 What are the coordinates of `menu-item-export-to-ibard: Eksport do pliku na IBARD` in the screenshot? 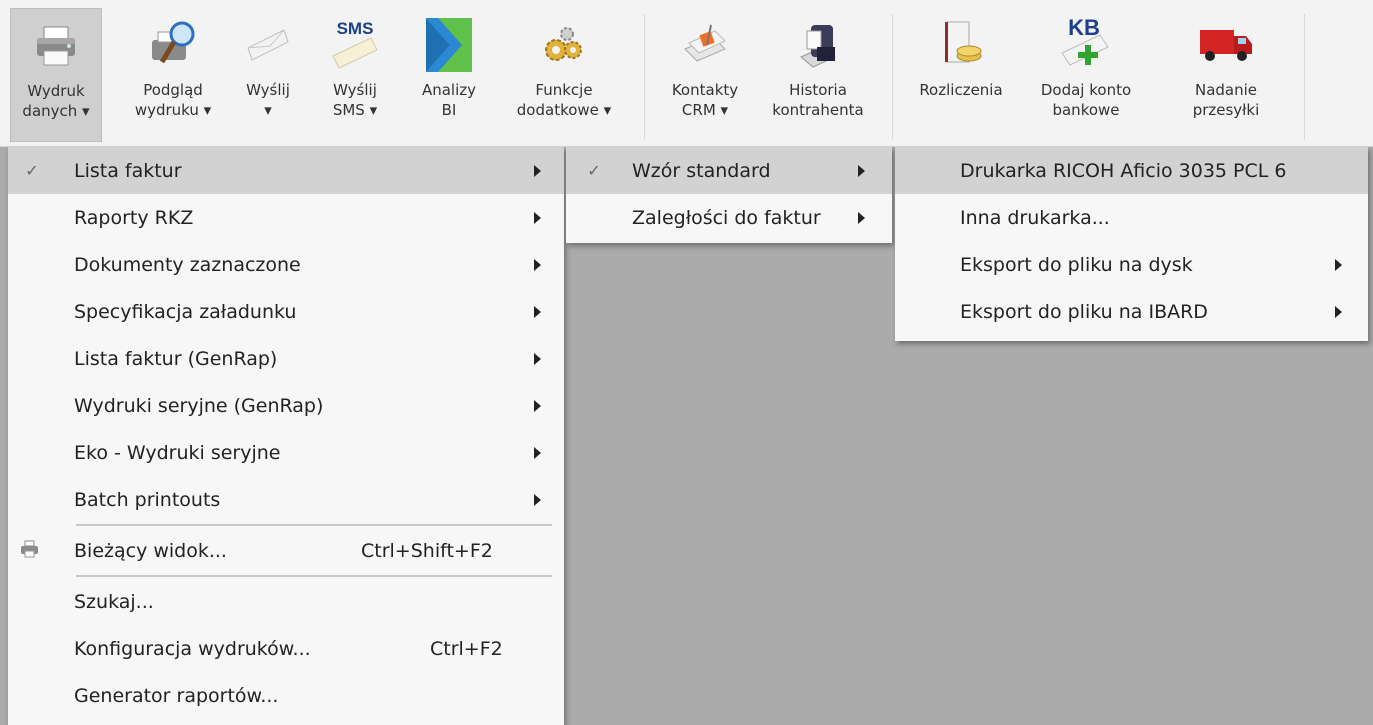 It's located at (1131, 311).